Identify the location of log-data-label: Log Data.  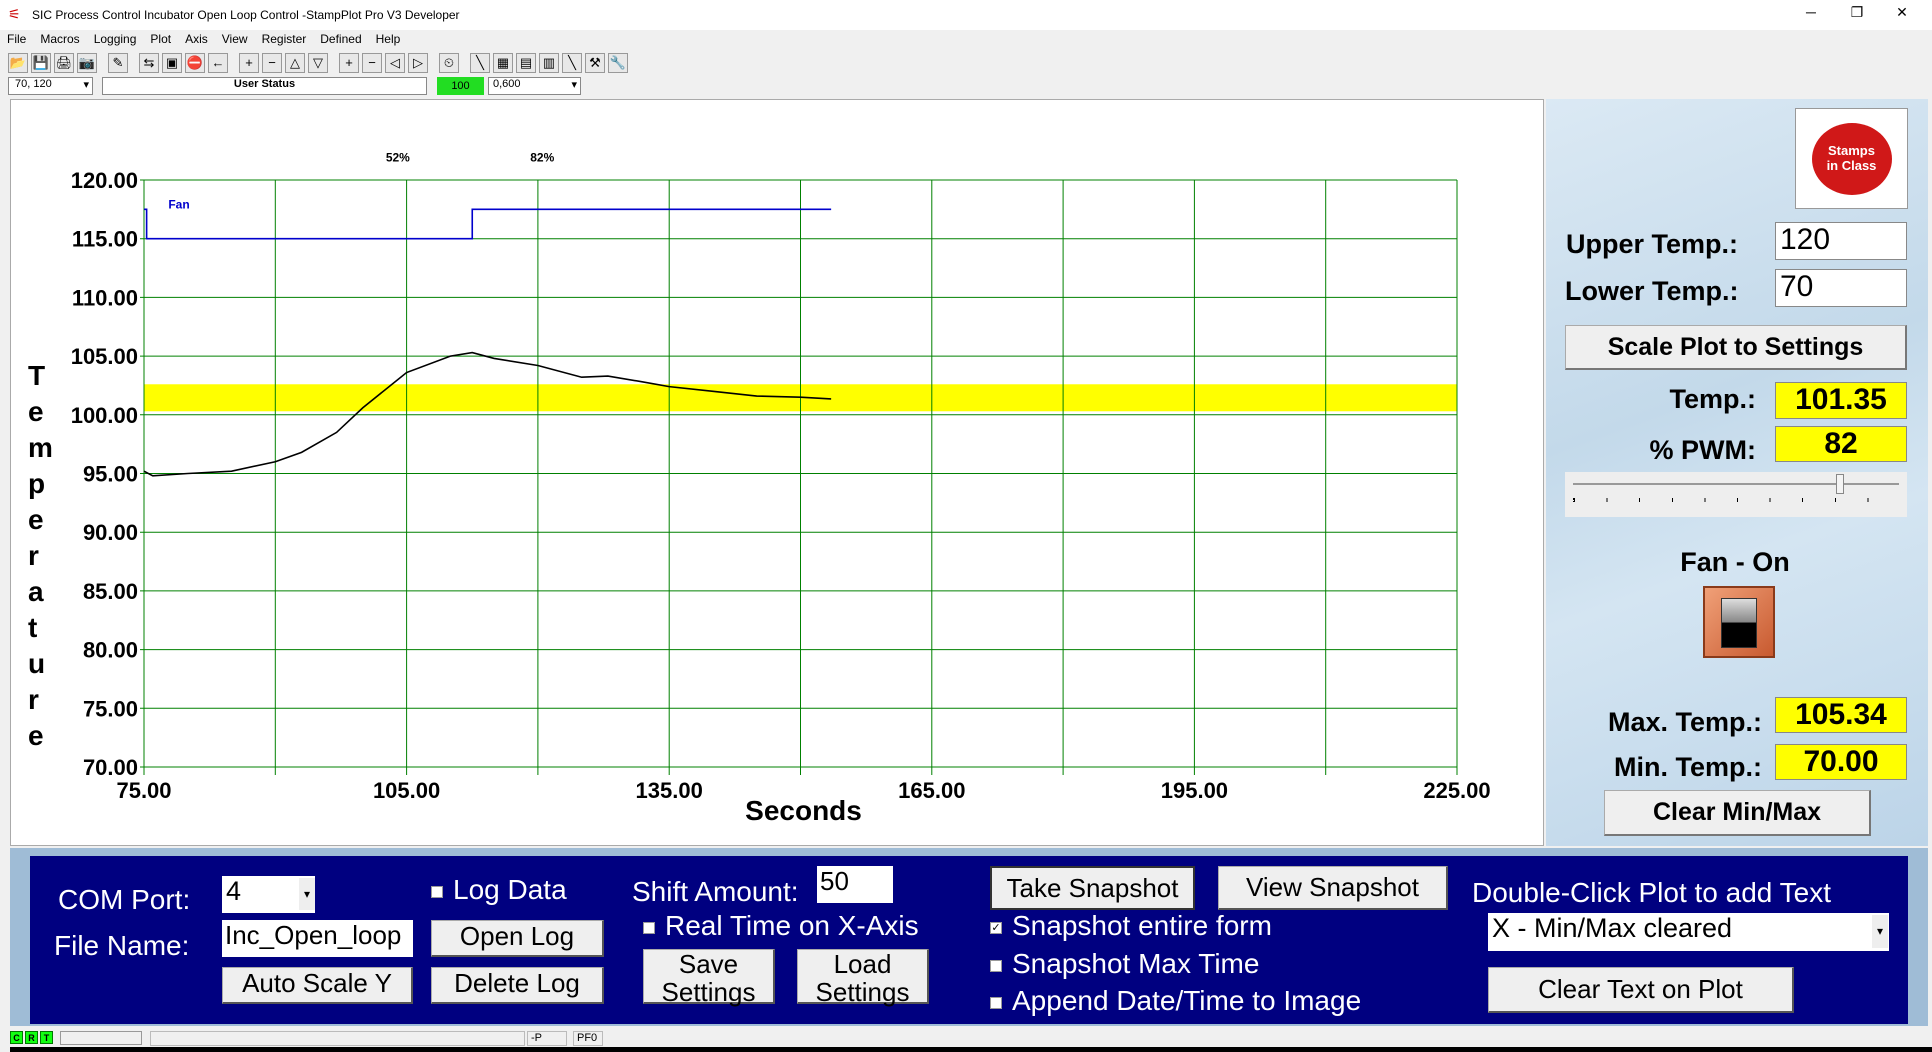
(510, 889).